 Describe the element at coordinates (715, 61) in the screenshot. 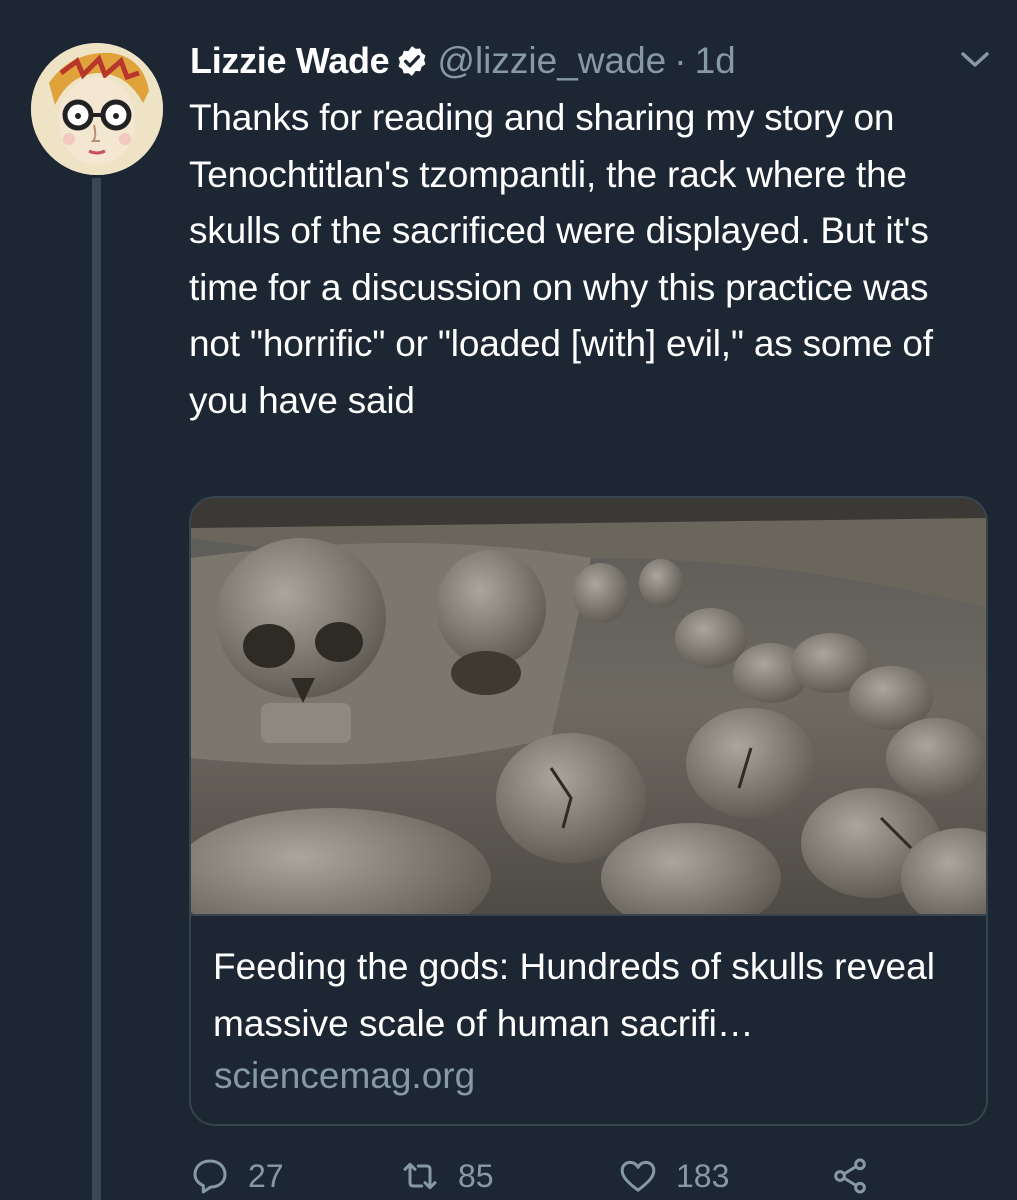

I see `timestamp: 1d` at that location.